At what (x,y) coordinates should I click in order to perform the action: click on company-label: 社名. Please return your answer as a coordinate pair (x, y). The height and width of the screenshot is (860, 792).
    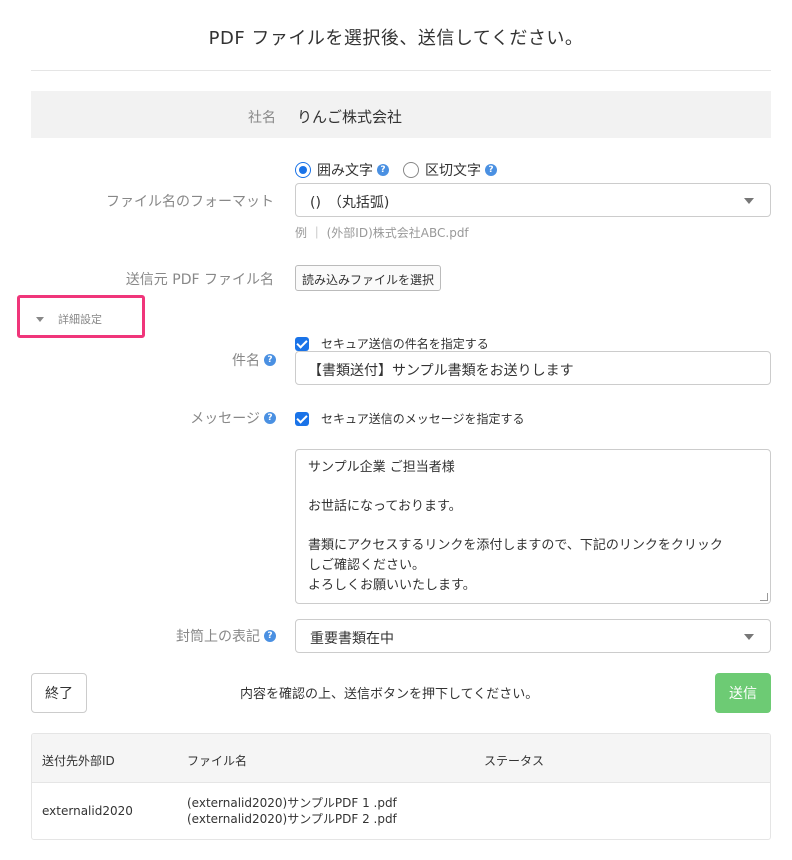
    Looking at the image, I should click on (262, 118).